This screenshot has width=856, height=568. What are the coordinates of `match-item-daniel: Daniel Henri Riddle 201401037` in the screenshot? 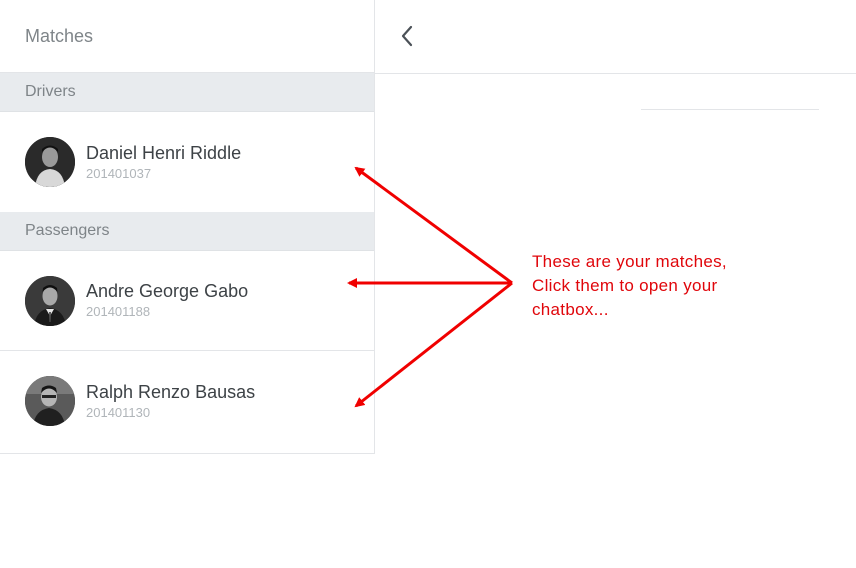 It's located at (187, 162).